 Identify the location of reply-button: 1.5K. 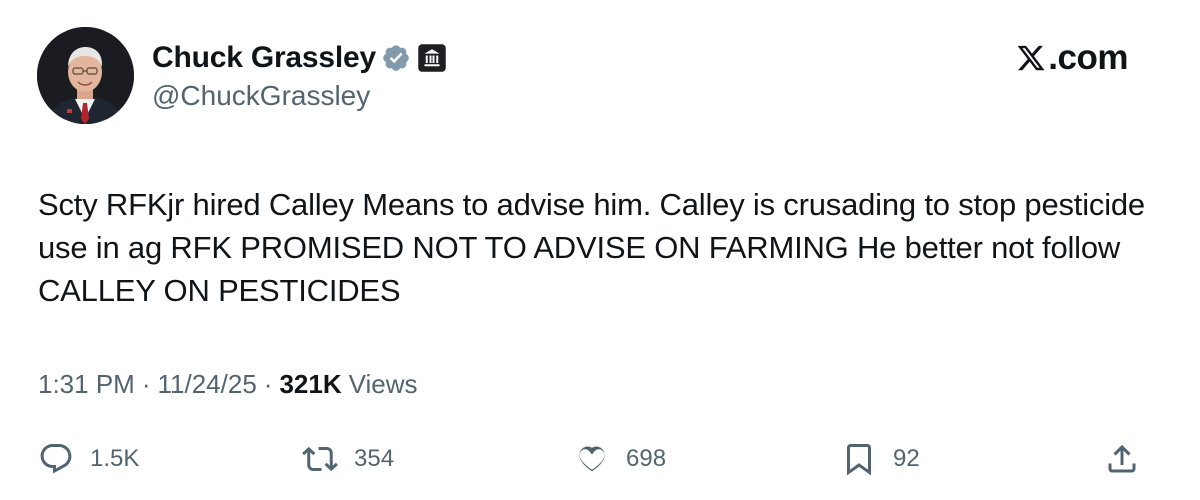
(88, 459).